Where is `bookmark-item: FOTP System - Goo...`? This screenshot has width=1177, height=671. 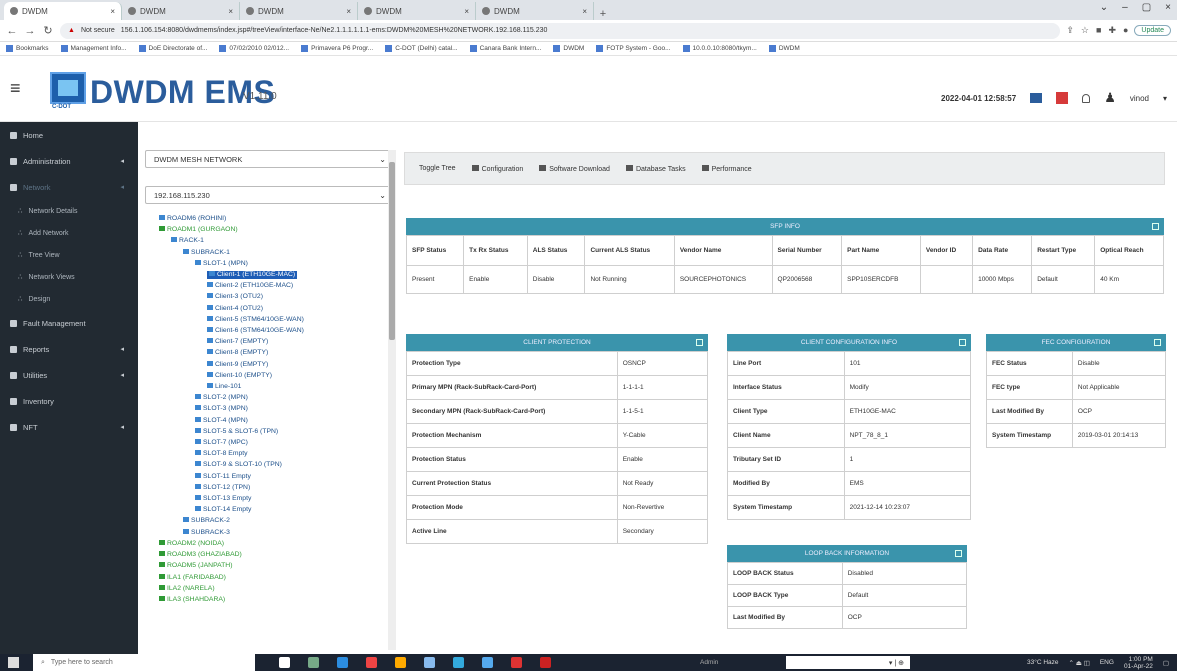
bookmark-item: FOTP System - Goo... is located at coordinates (633, 48).